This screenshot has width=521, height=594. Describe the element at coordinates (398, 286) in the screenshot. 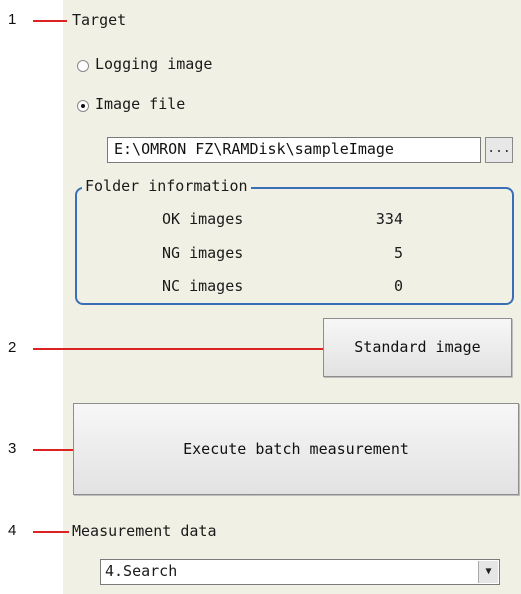

I see `nc-images-count: 0` at that location.